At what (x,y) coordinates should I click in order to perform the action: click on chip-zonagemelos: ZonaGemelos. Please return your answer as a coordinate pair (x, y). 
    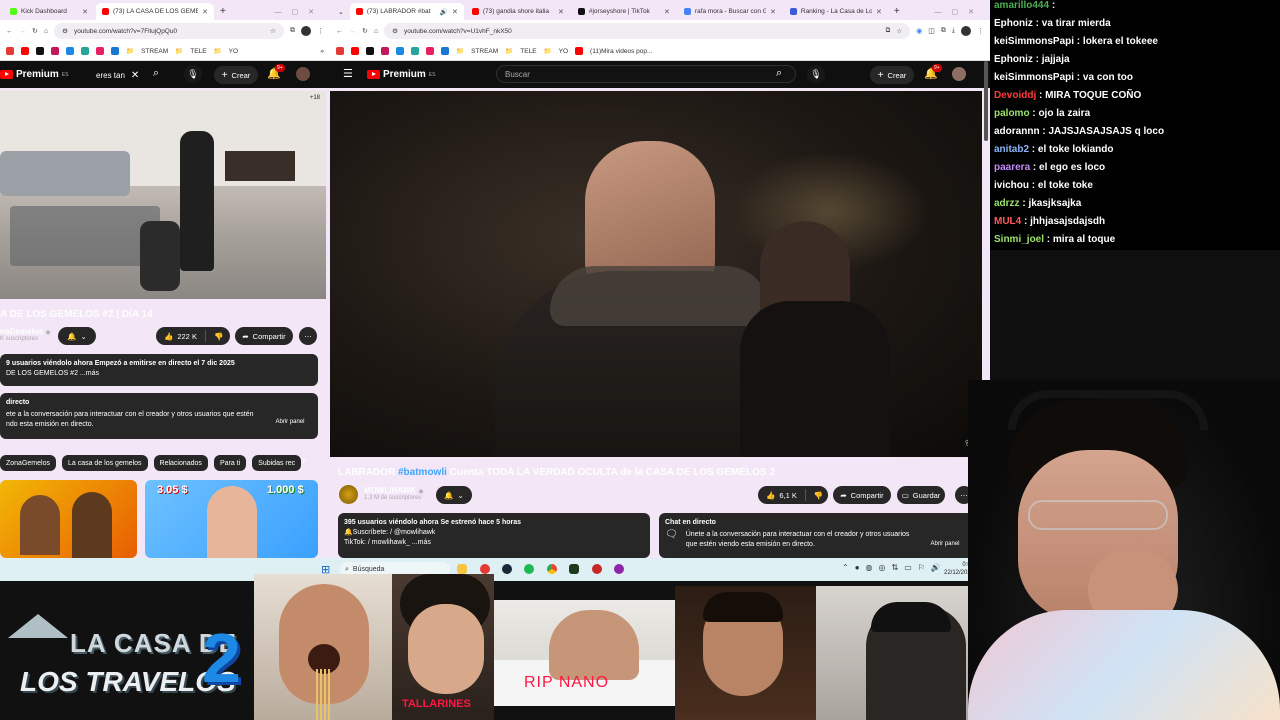
    Looking at the image, I should click on (28, 463).